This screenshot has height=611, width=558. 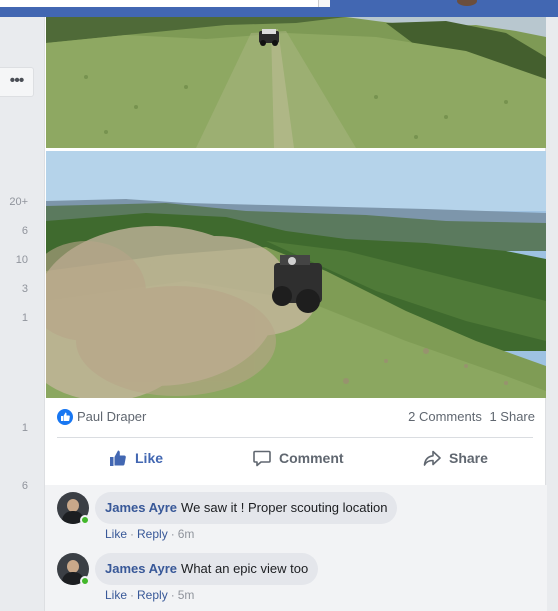 What do you see at coordinates (295, 437) in the screenshot?
I see `divider` at bounding box center [295, 437].